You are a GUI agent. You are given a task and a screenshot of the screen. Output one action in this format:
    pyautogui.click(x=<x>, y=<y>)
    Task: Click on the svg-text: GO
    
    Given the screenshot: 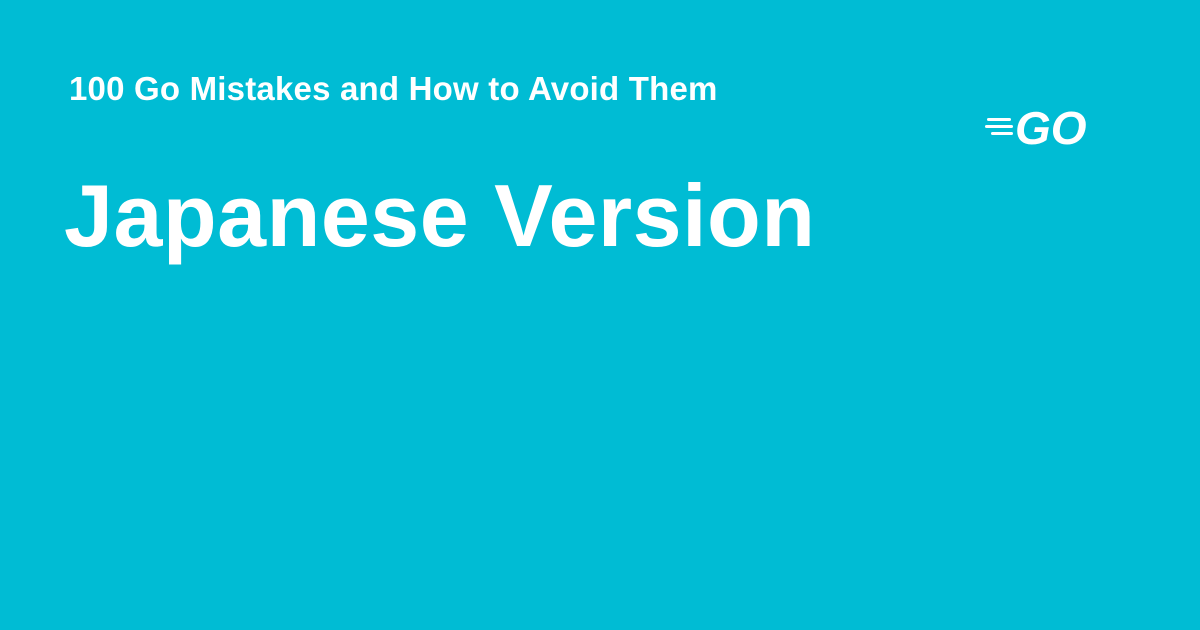 What is the action you would take?
    pyautogui.click(x=1051, y=127)
    